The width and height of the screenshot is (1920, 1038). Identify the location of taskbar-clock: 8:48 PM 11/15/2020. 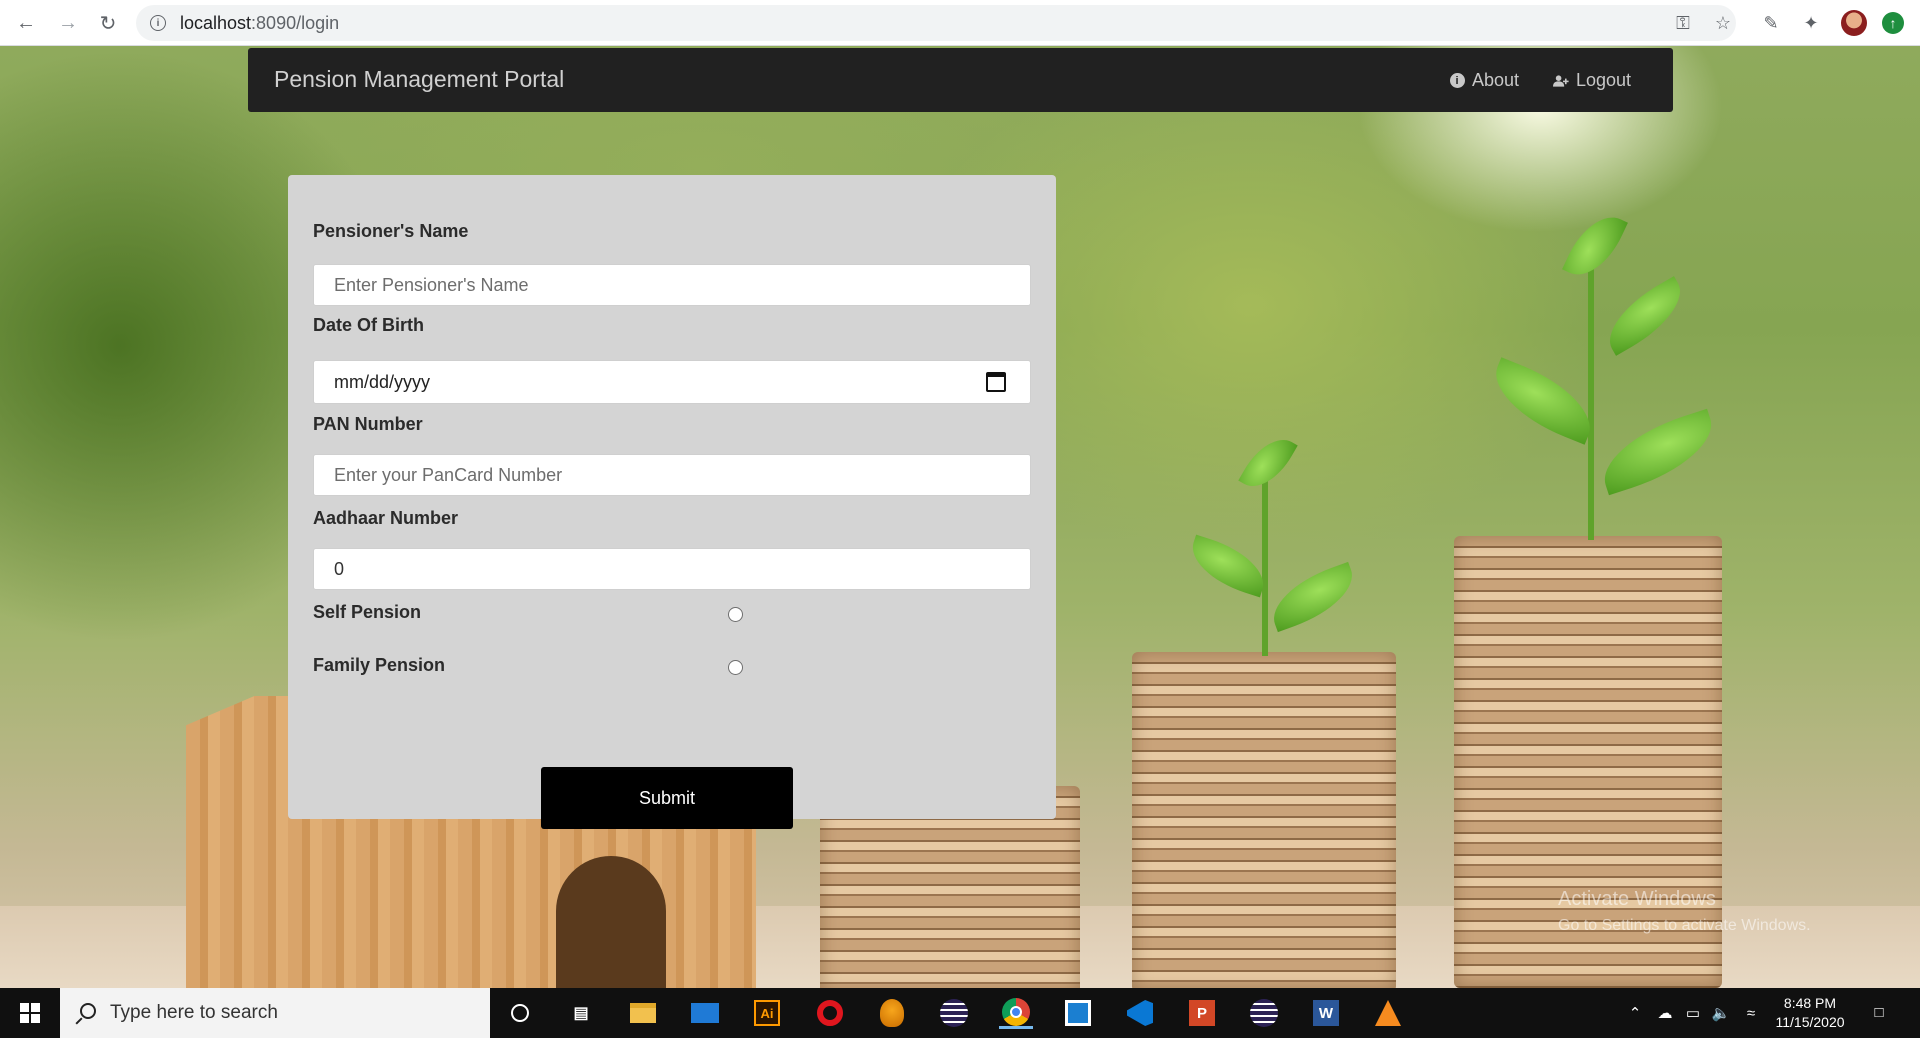
(1810, 1013).